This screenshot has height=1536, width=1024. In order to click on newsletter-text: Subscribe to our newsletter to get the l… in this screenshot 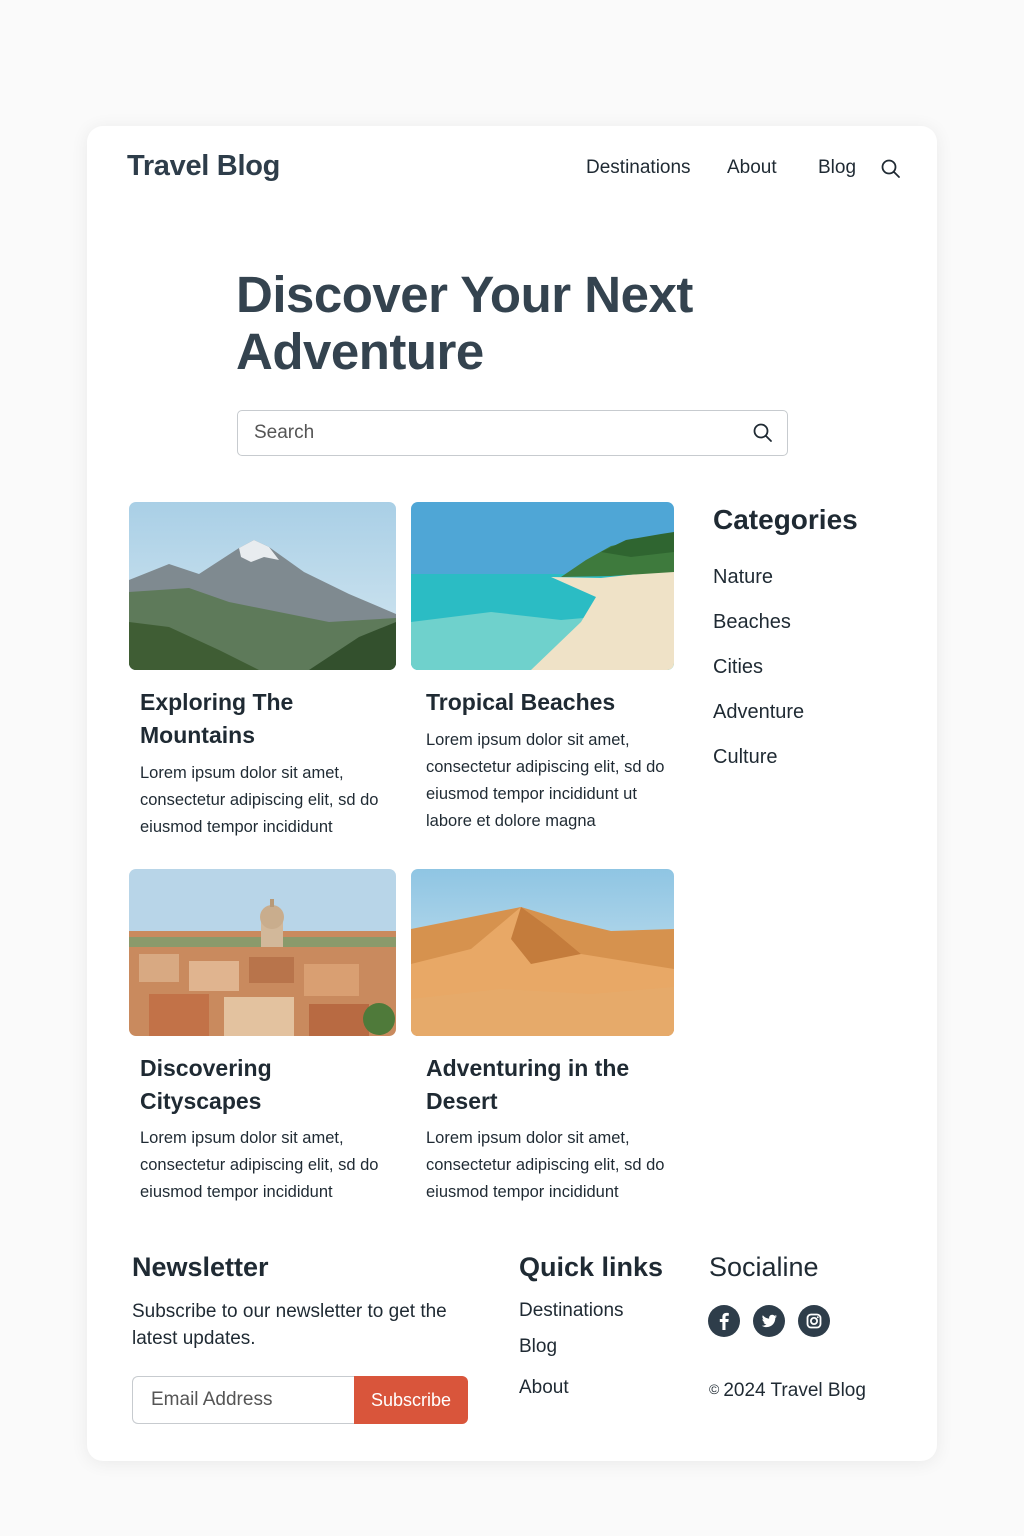, I will do `click(289, 1325)`.